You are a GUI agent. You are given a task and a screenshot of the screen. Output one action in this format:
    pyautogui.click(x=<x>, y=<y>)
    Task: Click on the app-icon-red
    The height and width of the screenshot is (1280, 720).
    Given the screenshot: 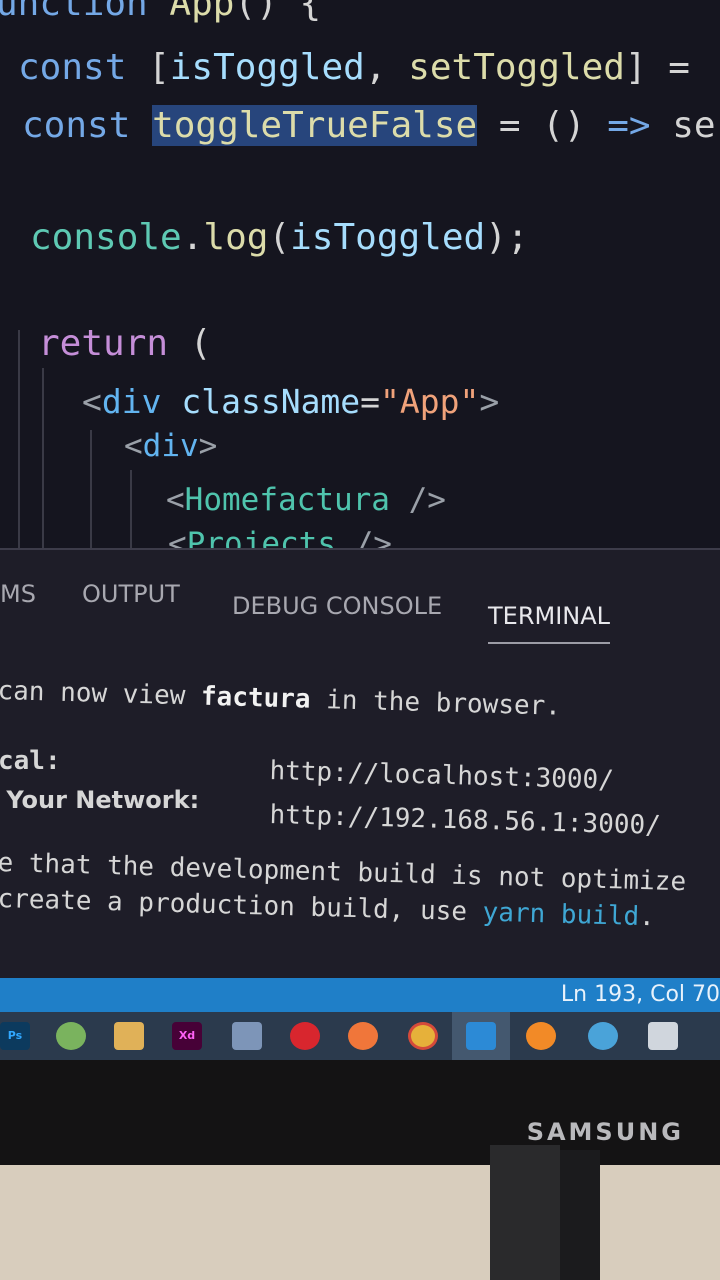 What is the action you would take?
    pyautogui.click(x=603, y=1036)
    